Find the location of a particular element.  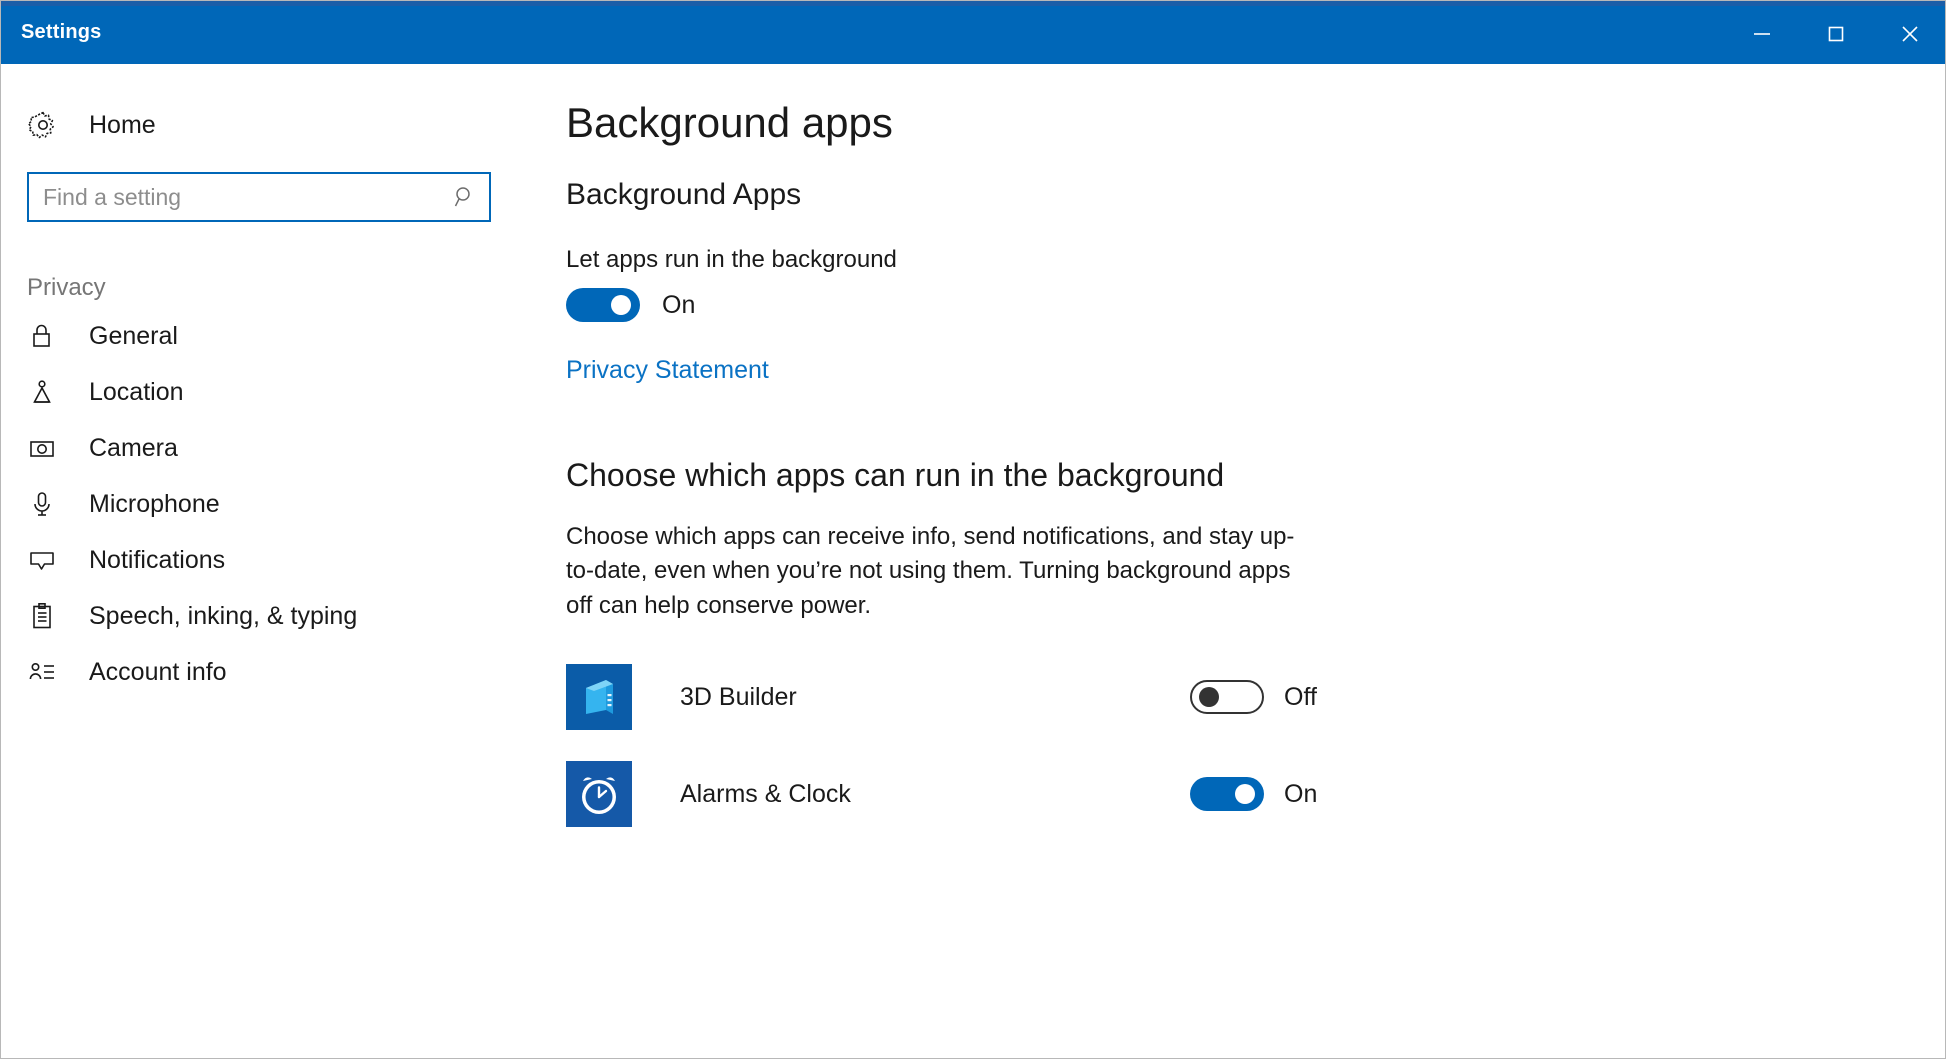

maximize-icon is located at coordinates (1836, 34).